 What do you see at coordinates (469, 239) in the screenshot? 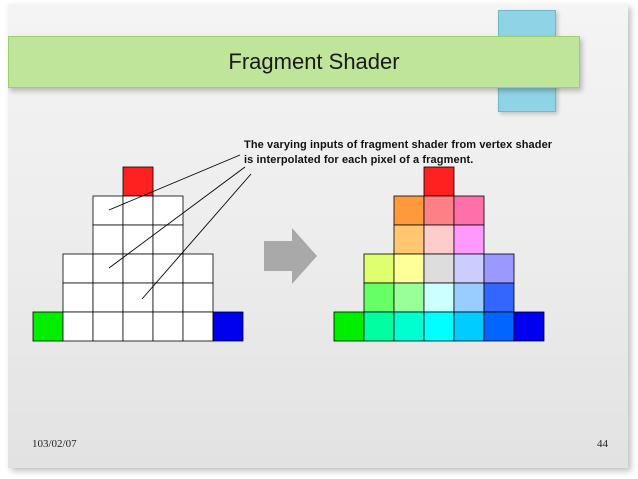
I see `right-grid-cell-r2-c2` at bounding box center [469, 239].